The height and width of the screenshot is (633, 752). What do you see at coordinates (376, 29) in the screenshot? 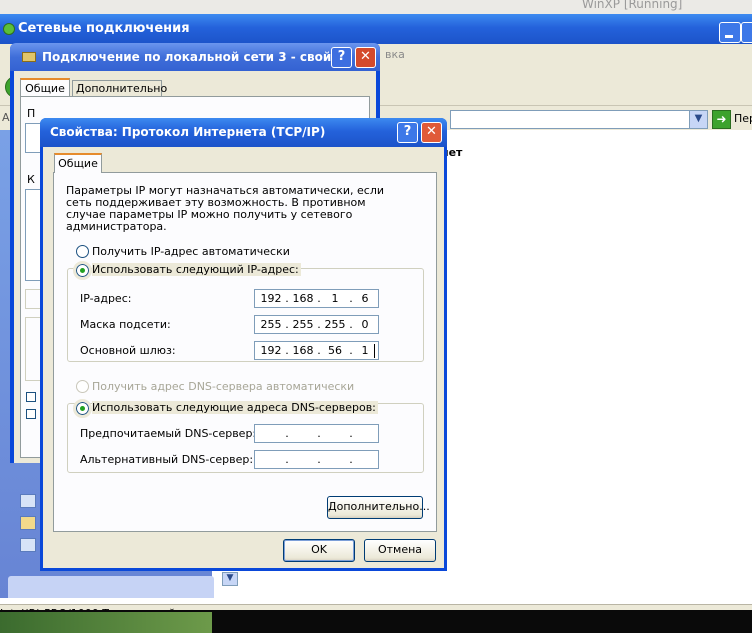
I see `explorer-titlebar: Сетевые подключения` at bounding box center [376, 29].